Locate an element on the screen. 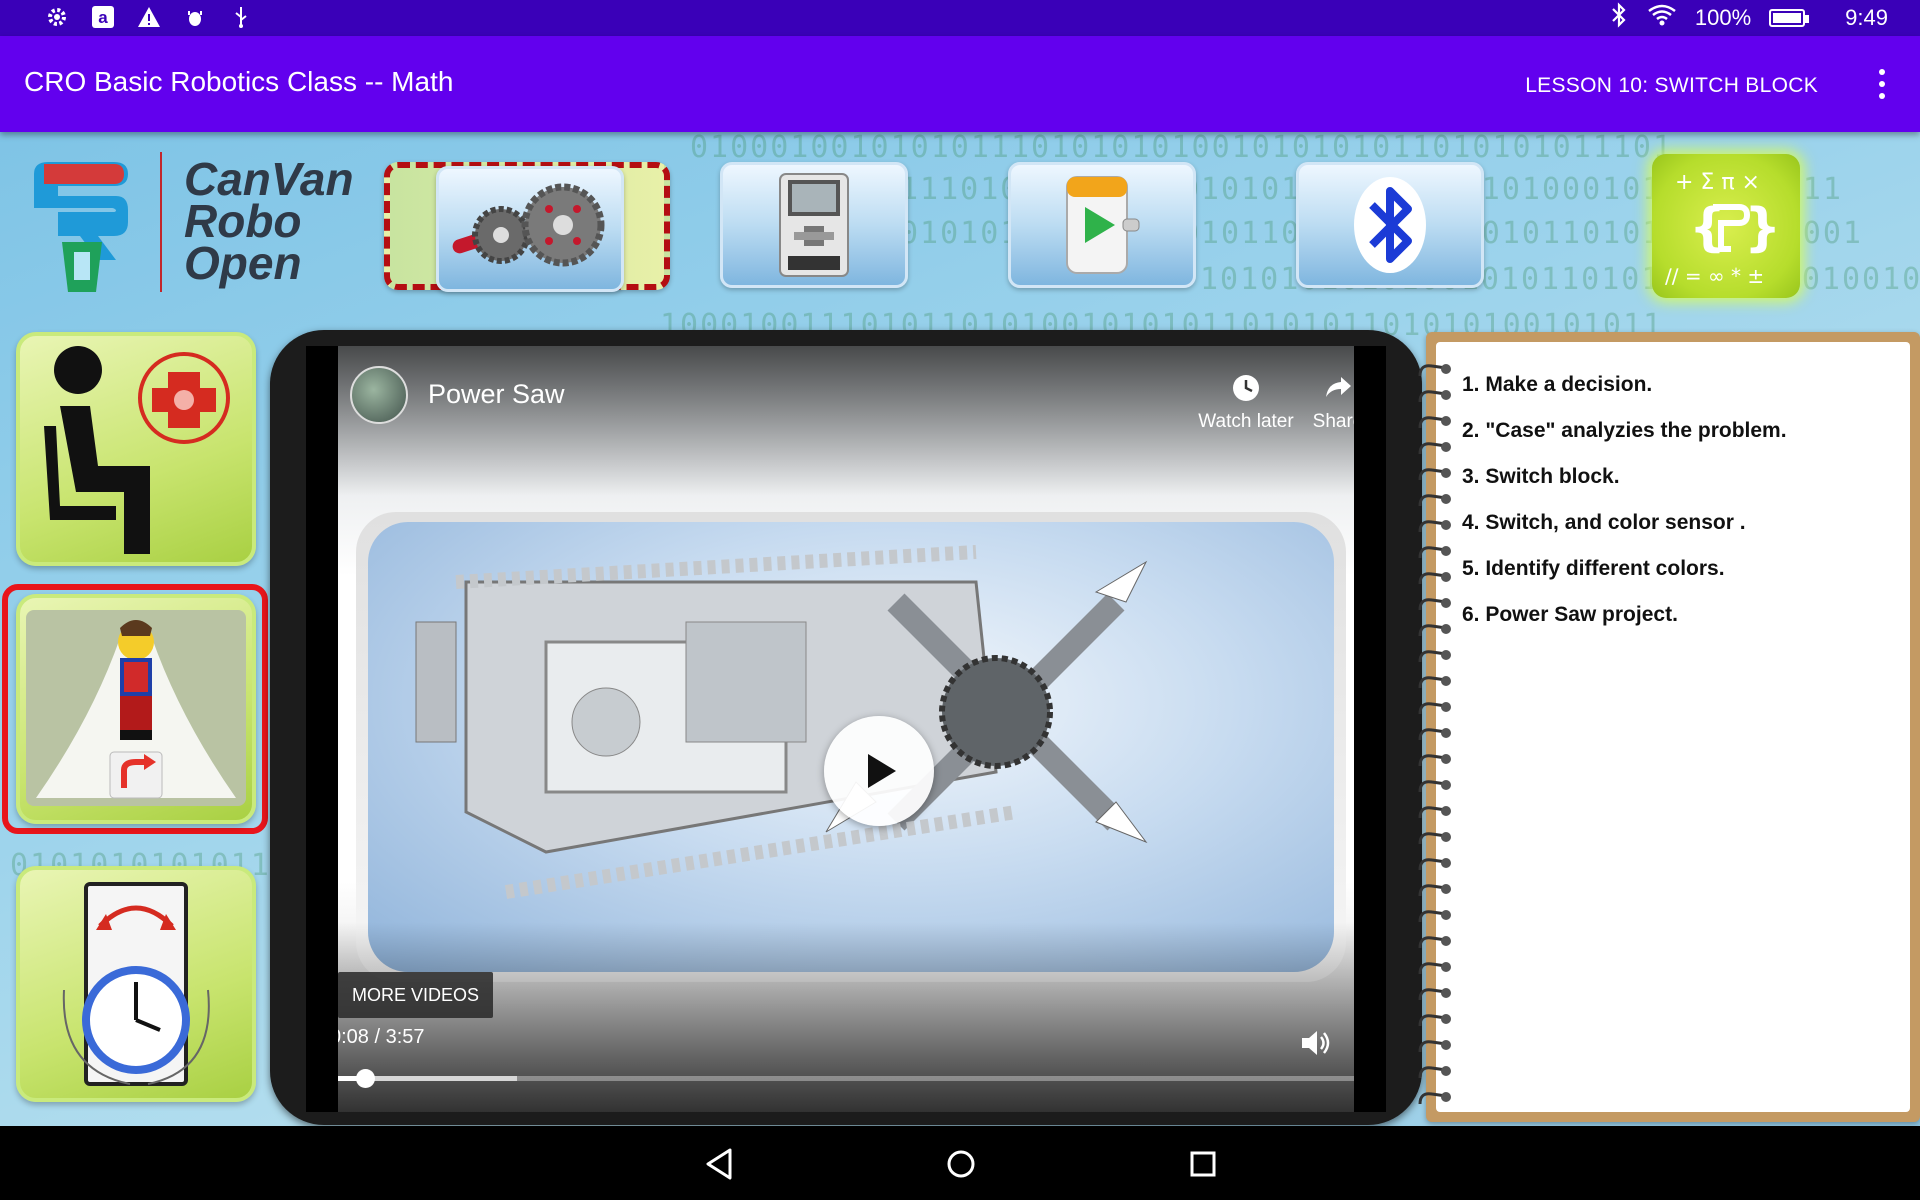 The height and width of the screenshot is (1200, 1920). battery-percent: 100% is located at coordinates (1723, 17).